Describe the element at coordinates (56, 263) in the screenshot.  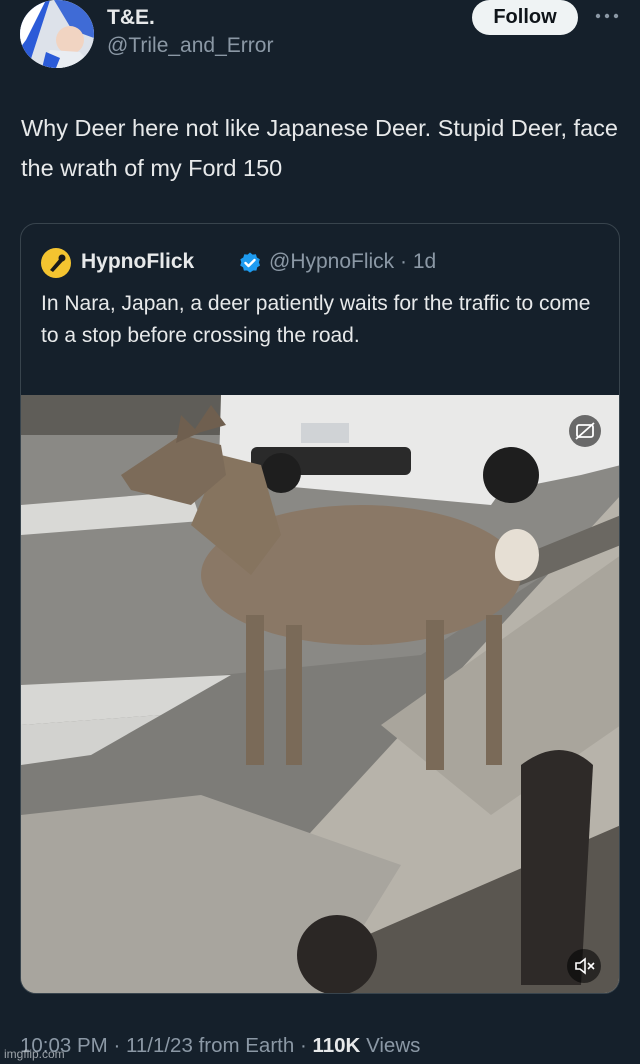
I see `quoted-author-avatar` at that location.